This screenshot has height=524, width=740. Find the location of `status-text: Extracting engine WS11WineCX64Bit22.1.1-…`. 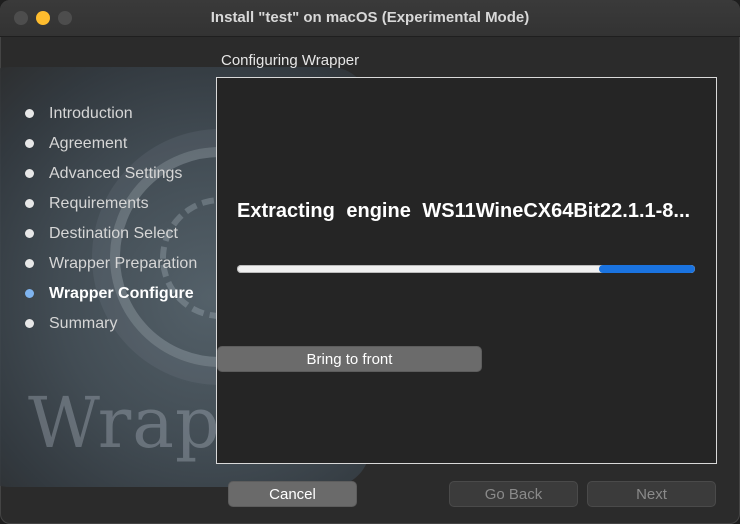

status-text: Extracting engine WS11WineCX64Bit22.1.1-… is located at coordinates (464, 211).